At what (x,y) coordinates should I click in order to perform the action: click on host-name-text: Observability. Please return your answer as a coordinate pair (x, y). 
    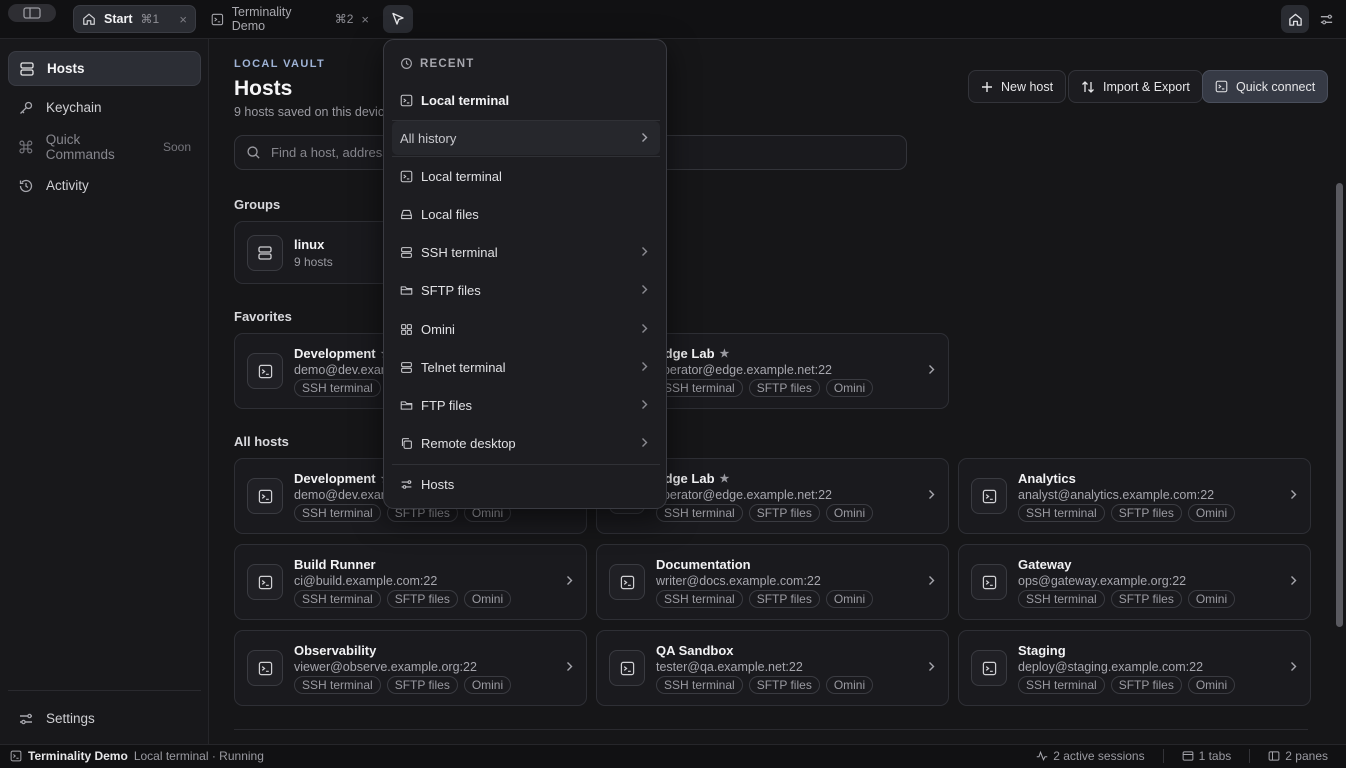
    Looking at the image, I should click on (335, 650).